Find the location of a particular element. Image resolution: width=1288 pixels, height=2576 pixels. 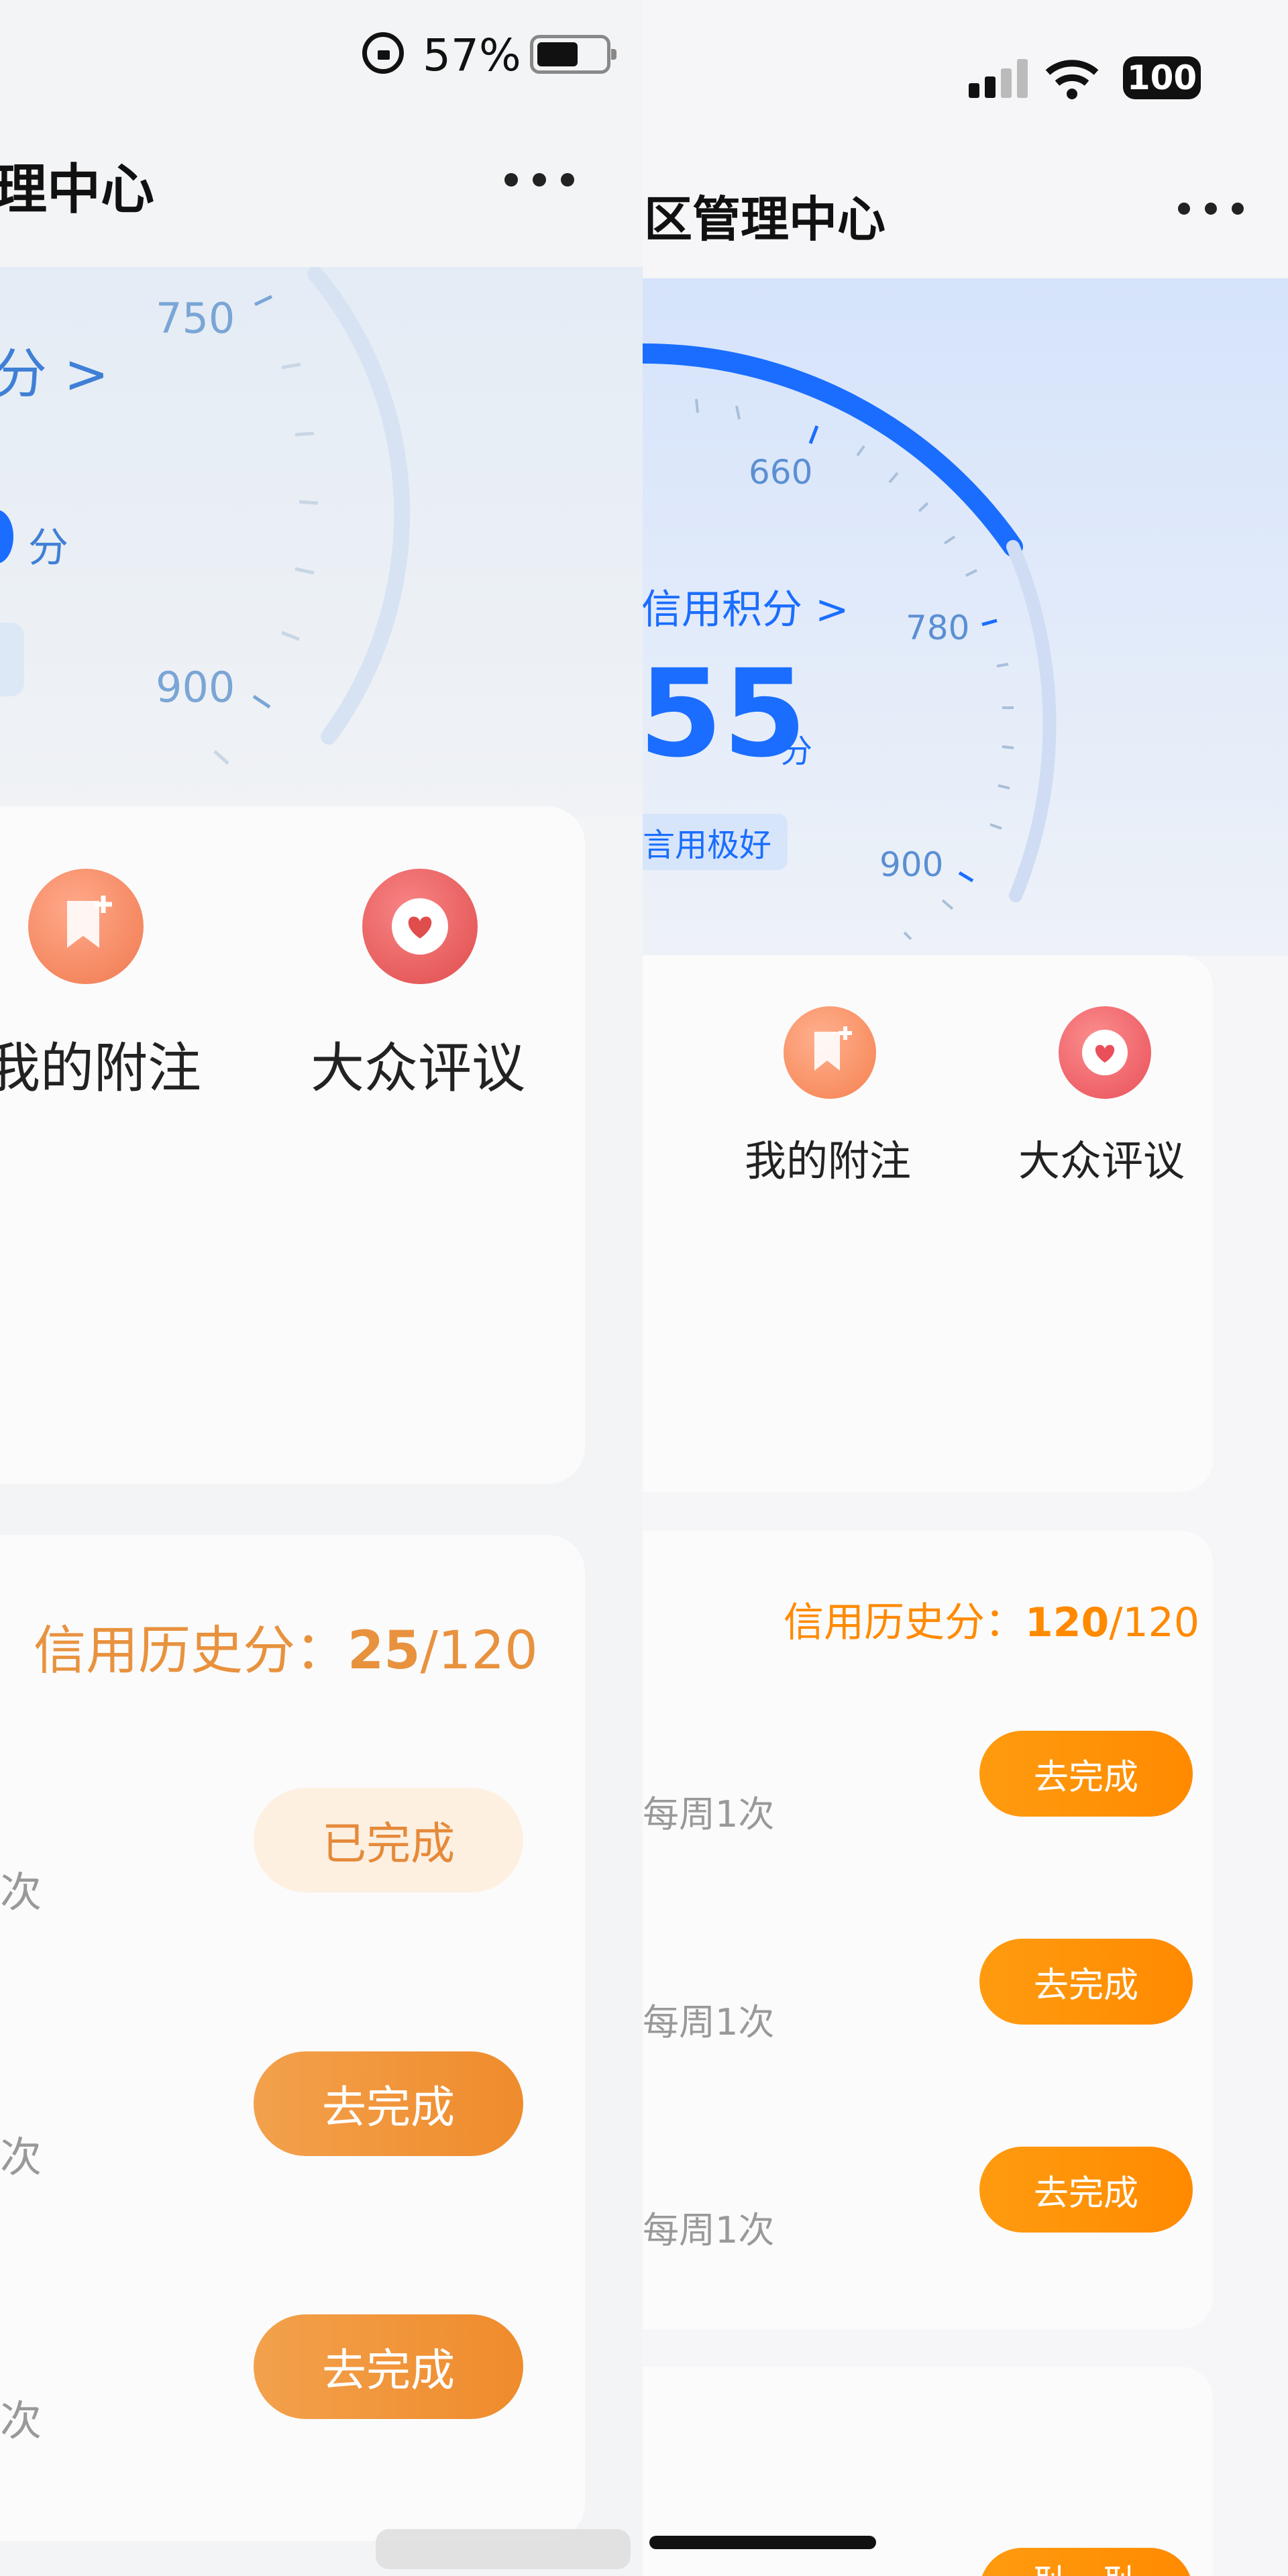

history-score-value: 25 is located at coordinates (384, 1651).